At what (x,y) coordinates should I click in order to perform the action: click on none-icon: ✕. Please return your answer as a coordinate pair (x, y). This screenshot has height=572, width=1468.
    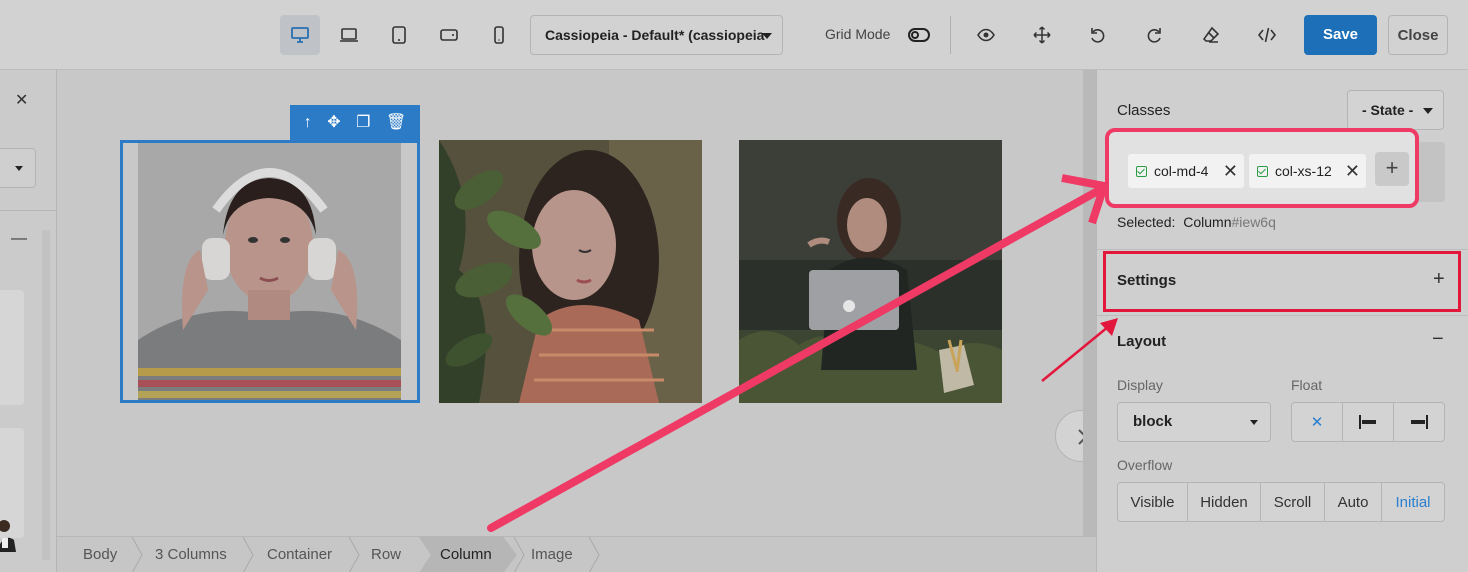
    Looking at the image, I should click on (1317, 422).